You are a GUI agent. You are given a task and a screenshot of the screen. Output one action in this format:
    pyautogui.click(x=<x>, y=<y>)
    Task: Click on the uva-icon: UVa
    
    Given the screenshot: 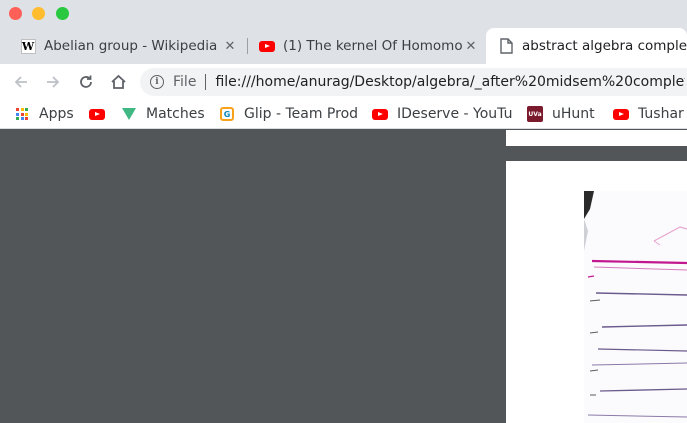 What is the action you would take?
    pyautogui.click(x=535, y=114)
    